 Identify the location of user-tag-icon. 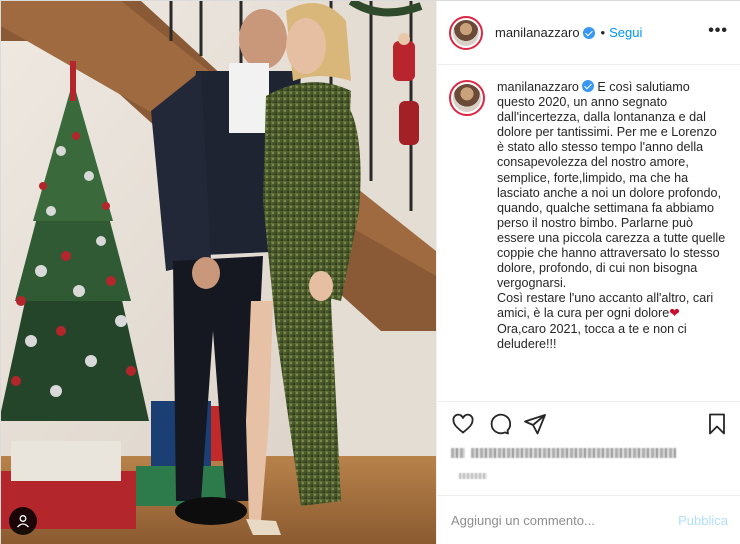
(23, 521).